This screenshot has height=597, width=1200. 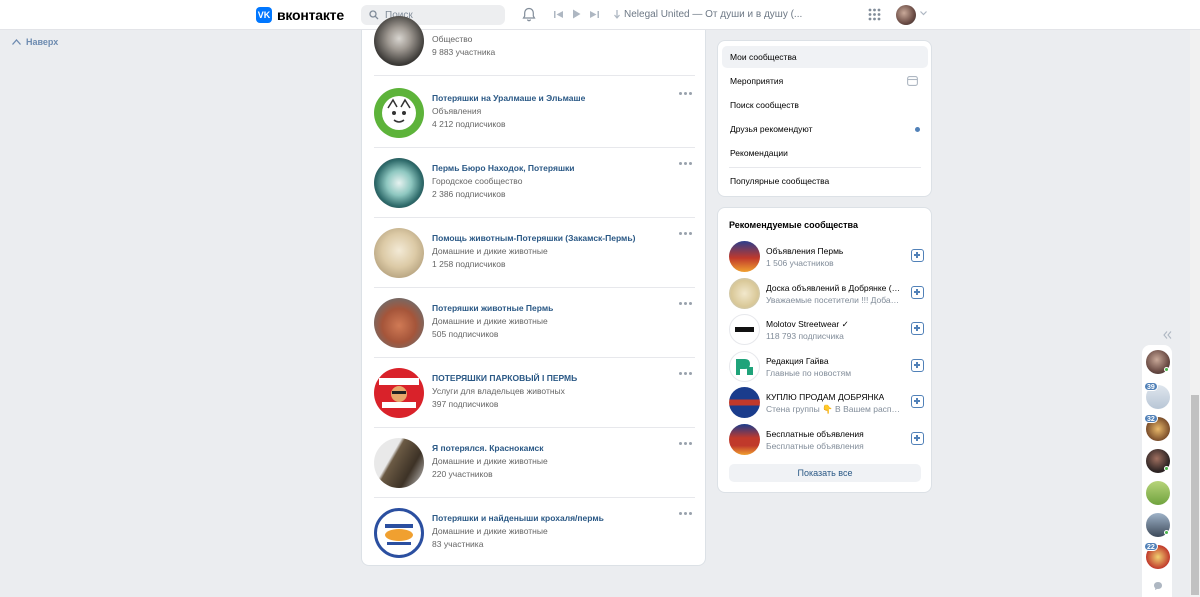 I want to click on menu-events: Мероприятия, so click(x=825, y=81).